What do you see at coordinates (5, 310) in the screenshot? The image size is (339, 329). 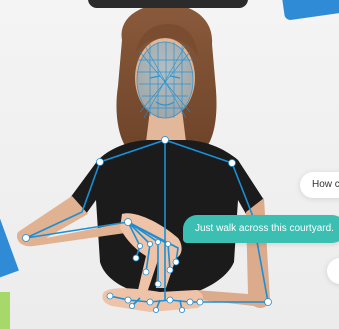 I see `left-edge-accent-green` at bounding box center [5, 310].